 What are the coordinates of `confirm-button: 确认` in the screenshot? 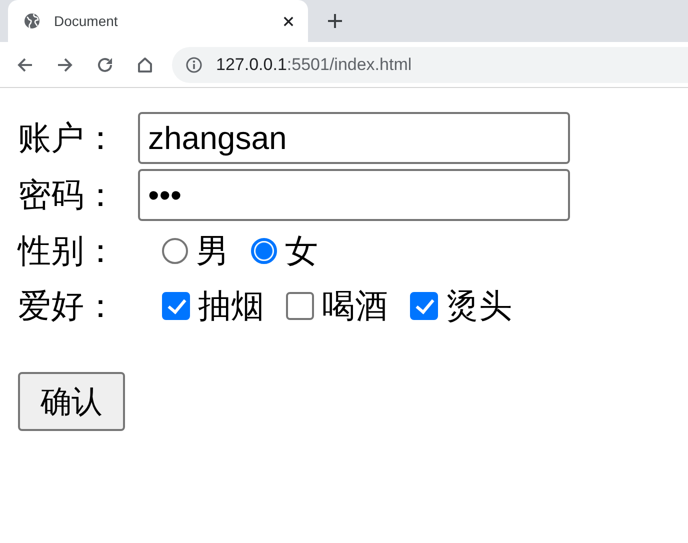 It's located at (71, 401).